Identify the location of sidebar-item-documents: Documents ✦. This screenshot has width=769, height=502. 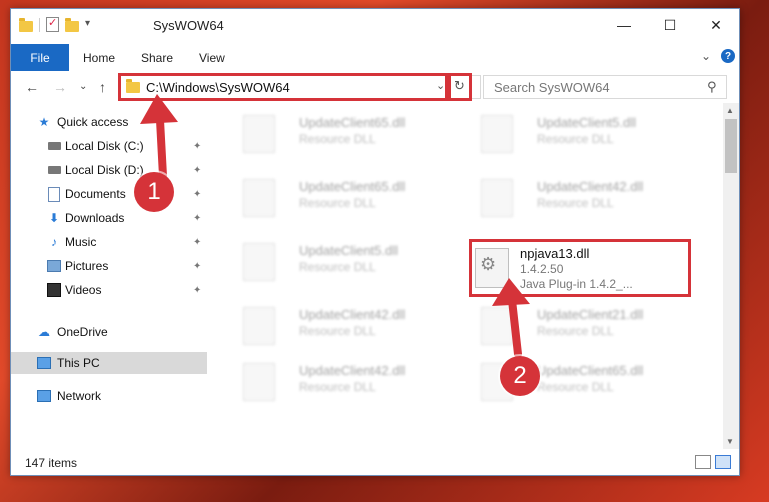
(109, 194).